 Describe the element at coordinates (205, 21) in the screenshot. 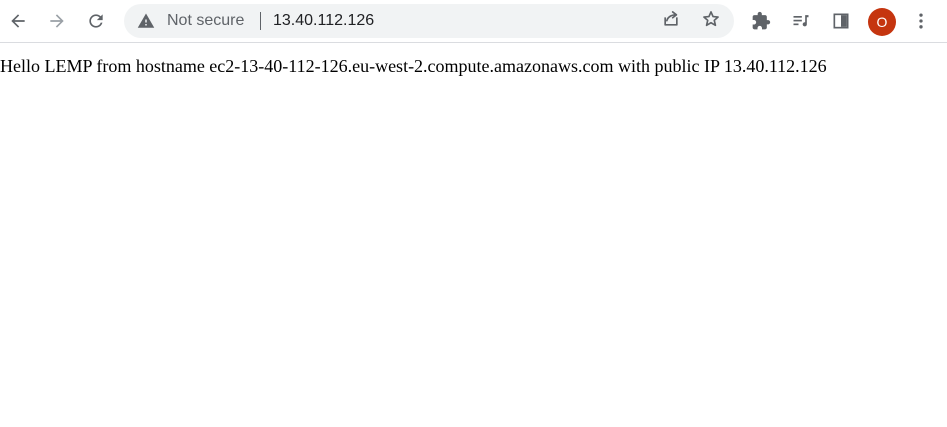

I see `security-status-label: Not secure` at that location.